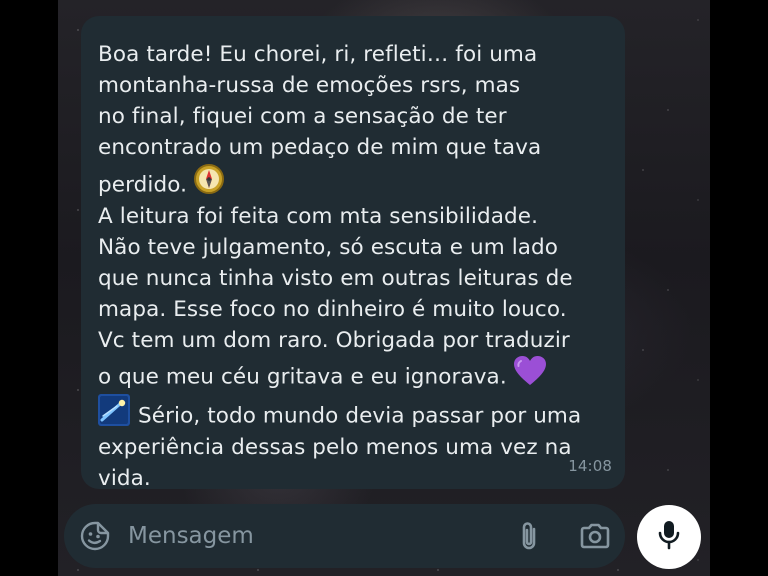  Describe the element at coordinates (335, 447) in the screenshot. I see `message-line: experiência dessas pelo menos uma vez na` at that location.